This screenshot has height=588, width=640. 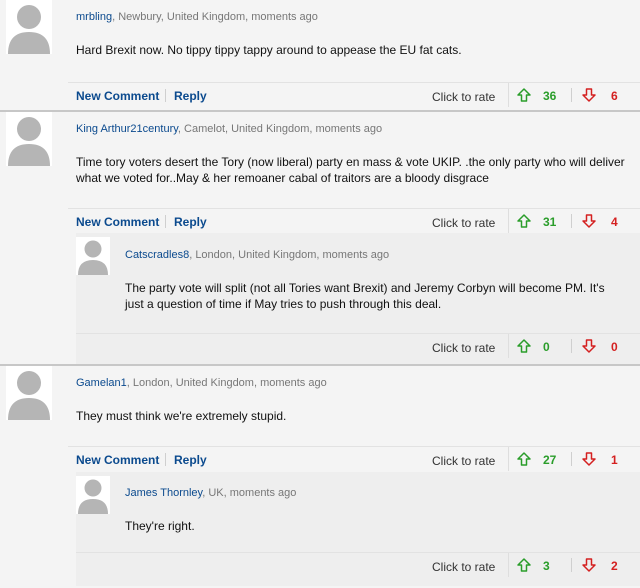 I want to click on down-vote-count: 4, so click(x=614, y=222).